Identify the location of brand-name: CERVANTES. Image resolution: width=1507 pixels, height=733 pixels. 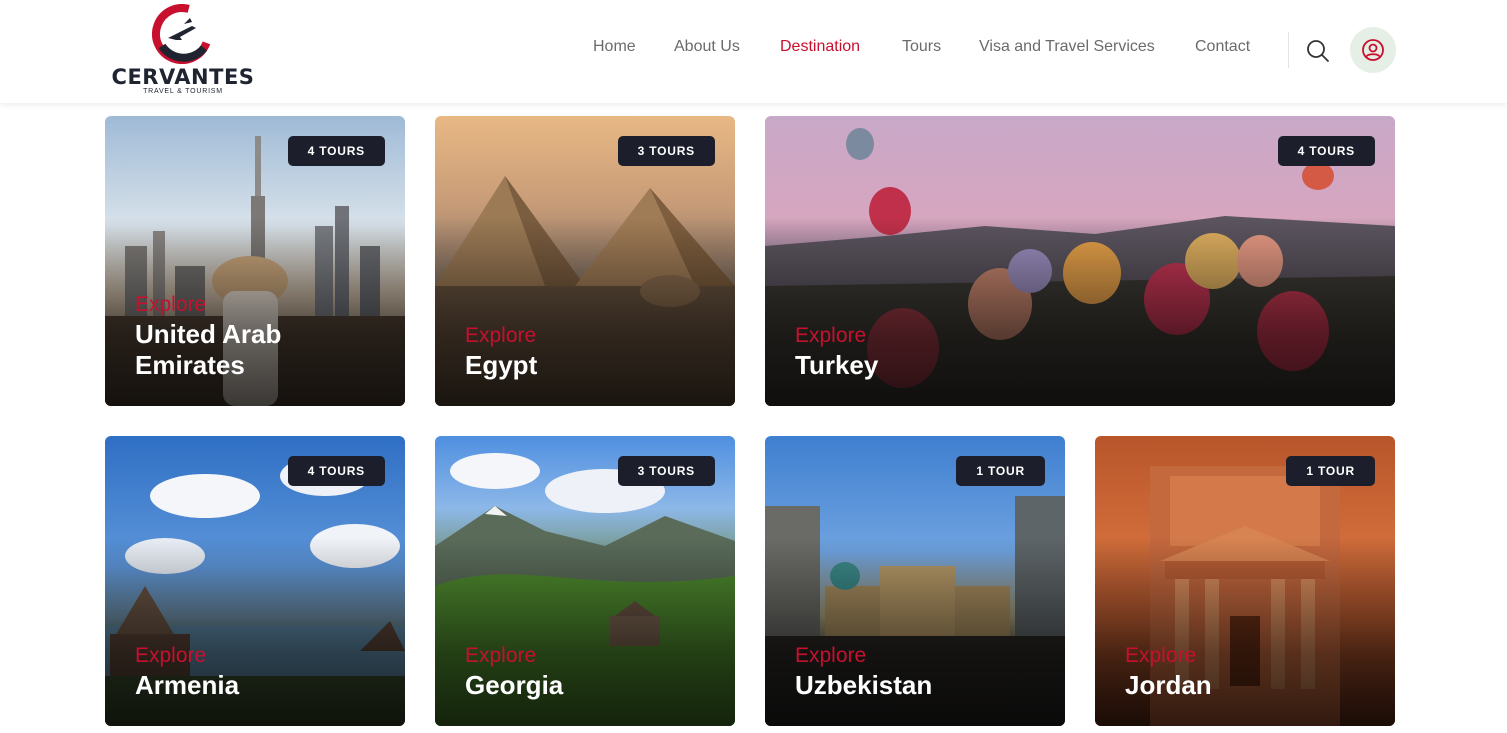
(183, 77).